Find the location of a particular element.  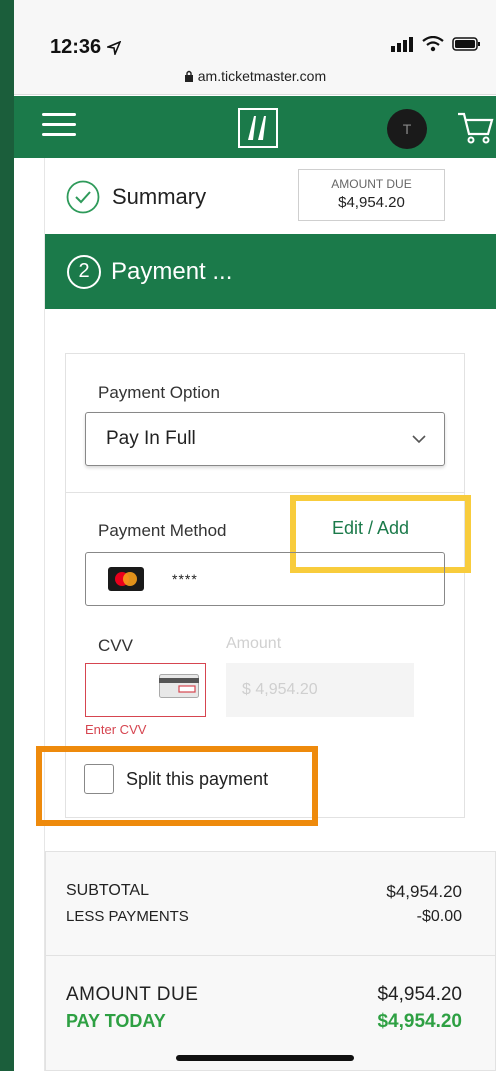

amount-due-box: AMOUNT DUE $4,954.20 is located at coordinates (371, 195).